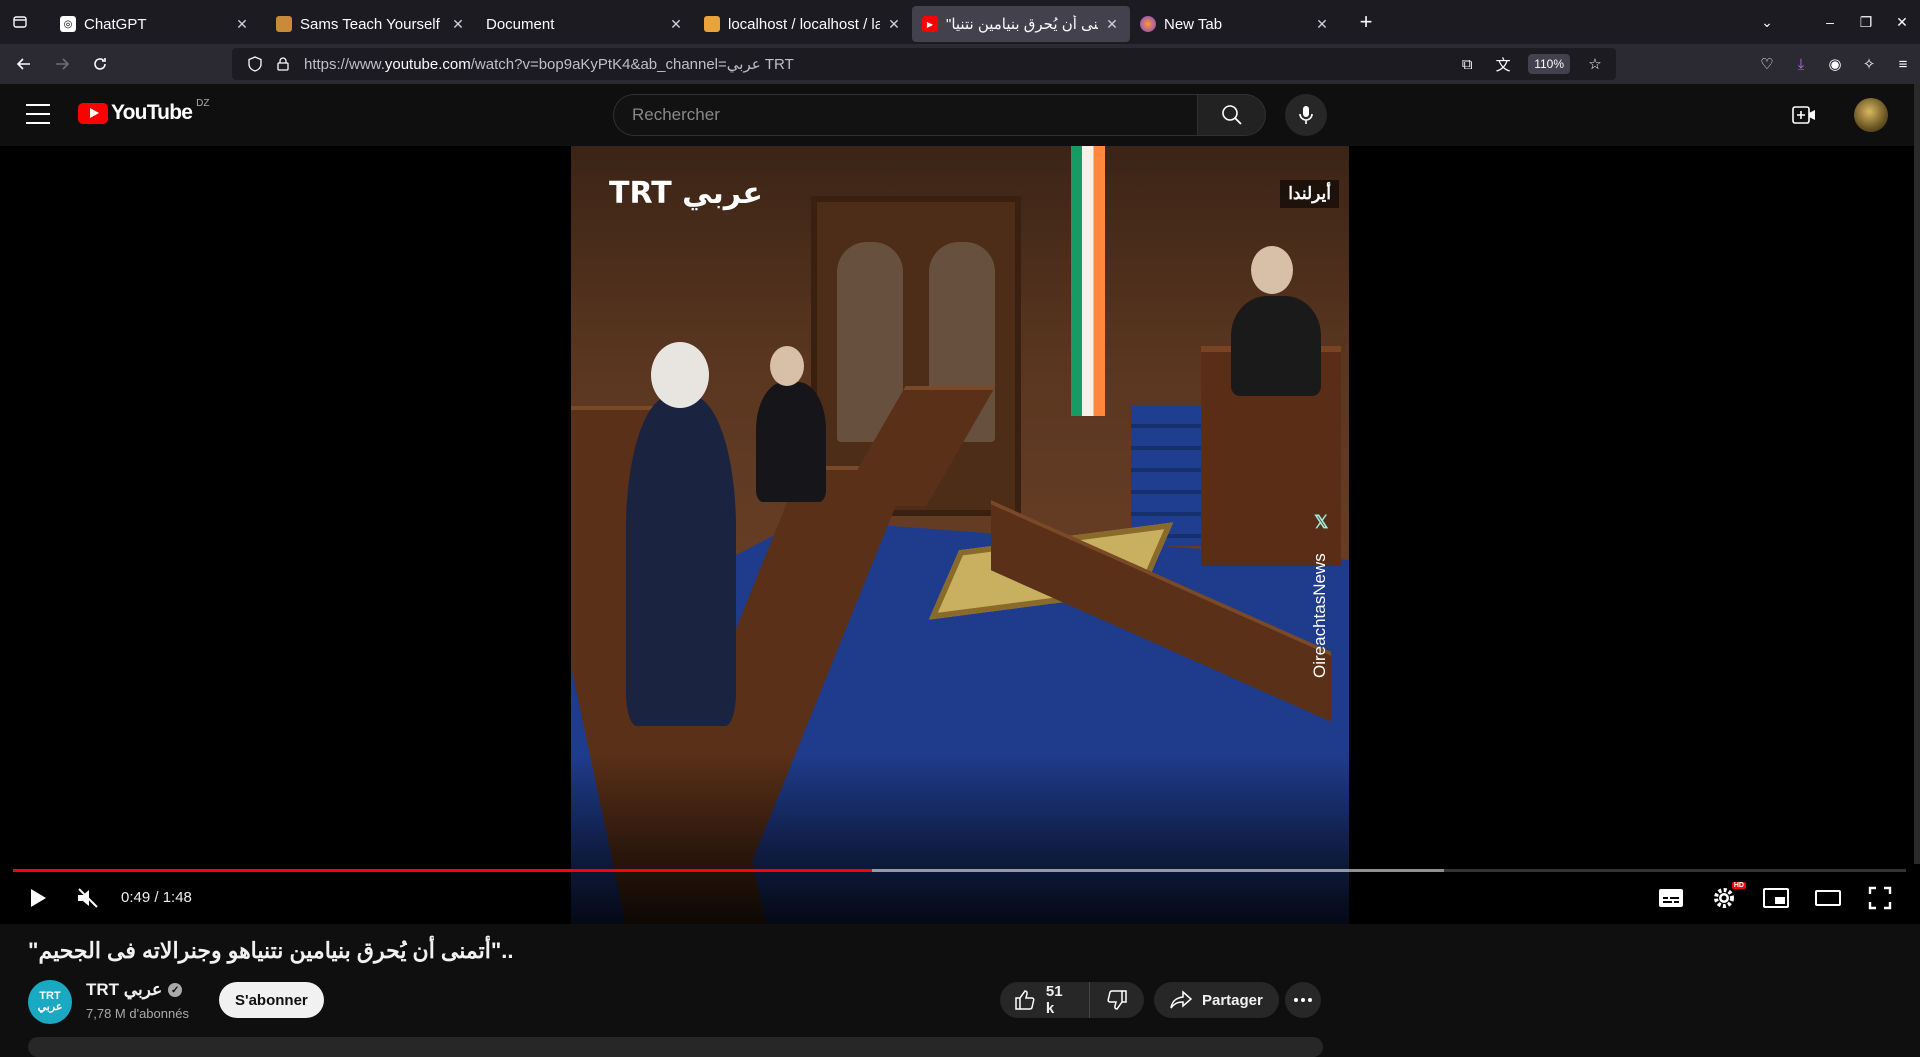 The height and width of the screenshot is (1057, 1920). I want to click on zoom-level-badge: 110%, so click(1549, 64).